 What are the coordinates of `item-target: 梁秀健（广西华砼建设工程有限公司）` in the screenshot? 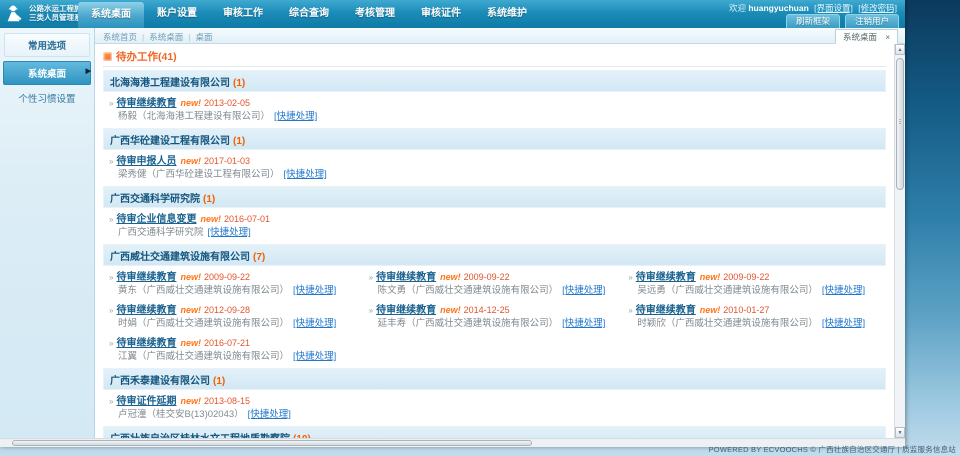 It's located at (199, 174).